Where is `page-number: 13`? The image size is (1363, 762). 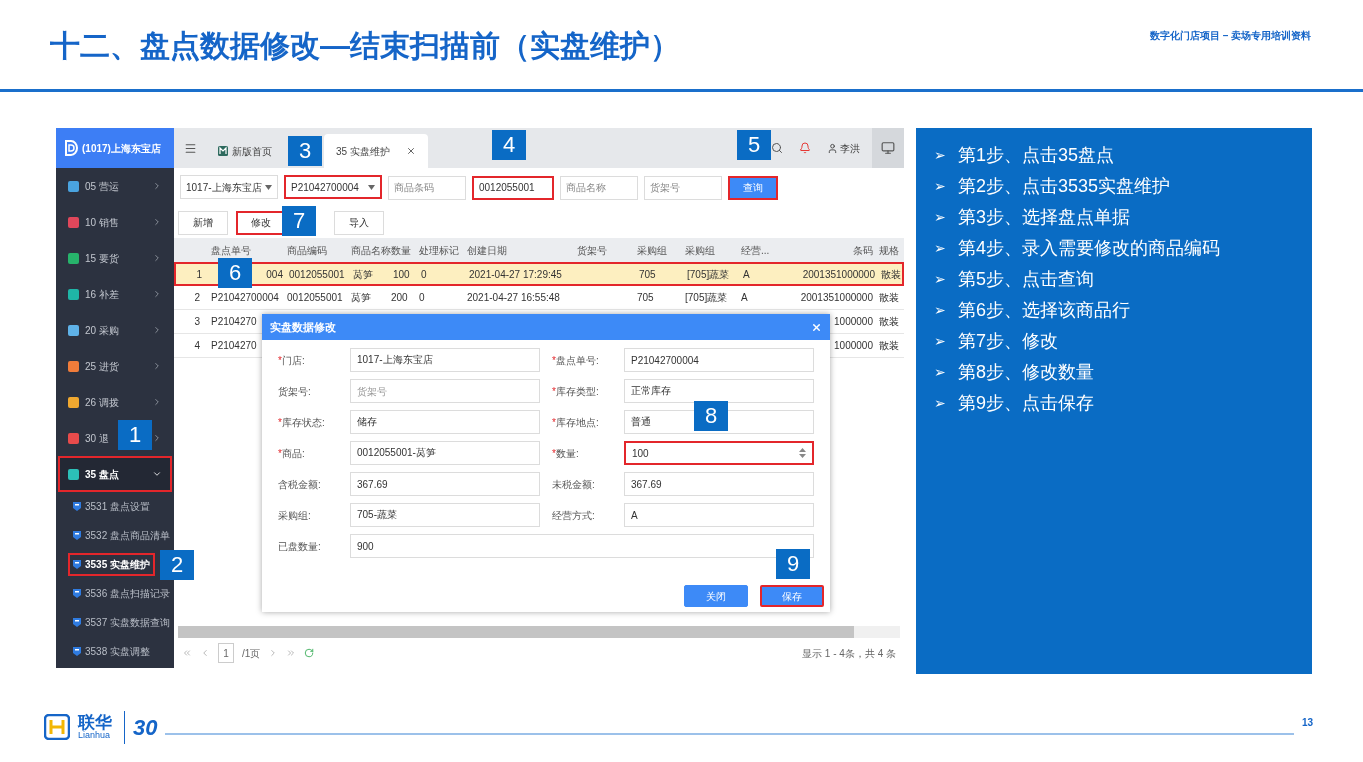 page-number: 13 is located at coordinates (1307, 722).